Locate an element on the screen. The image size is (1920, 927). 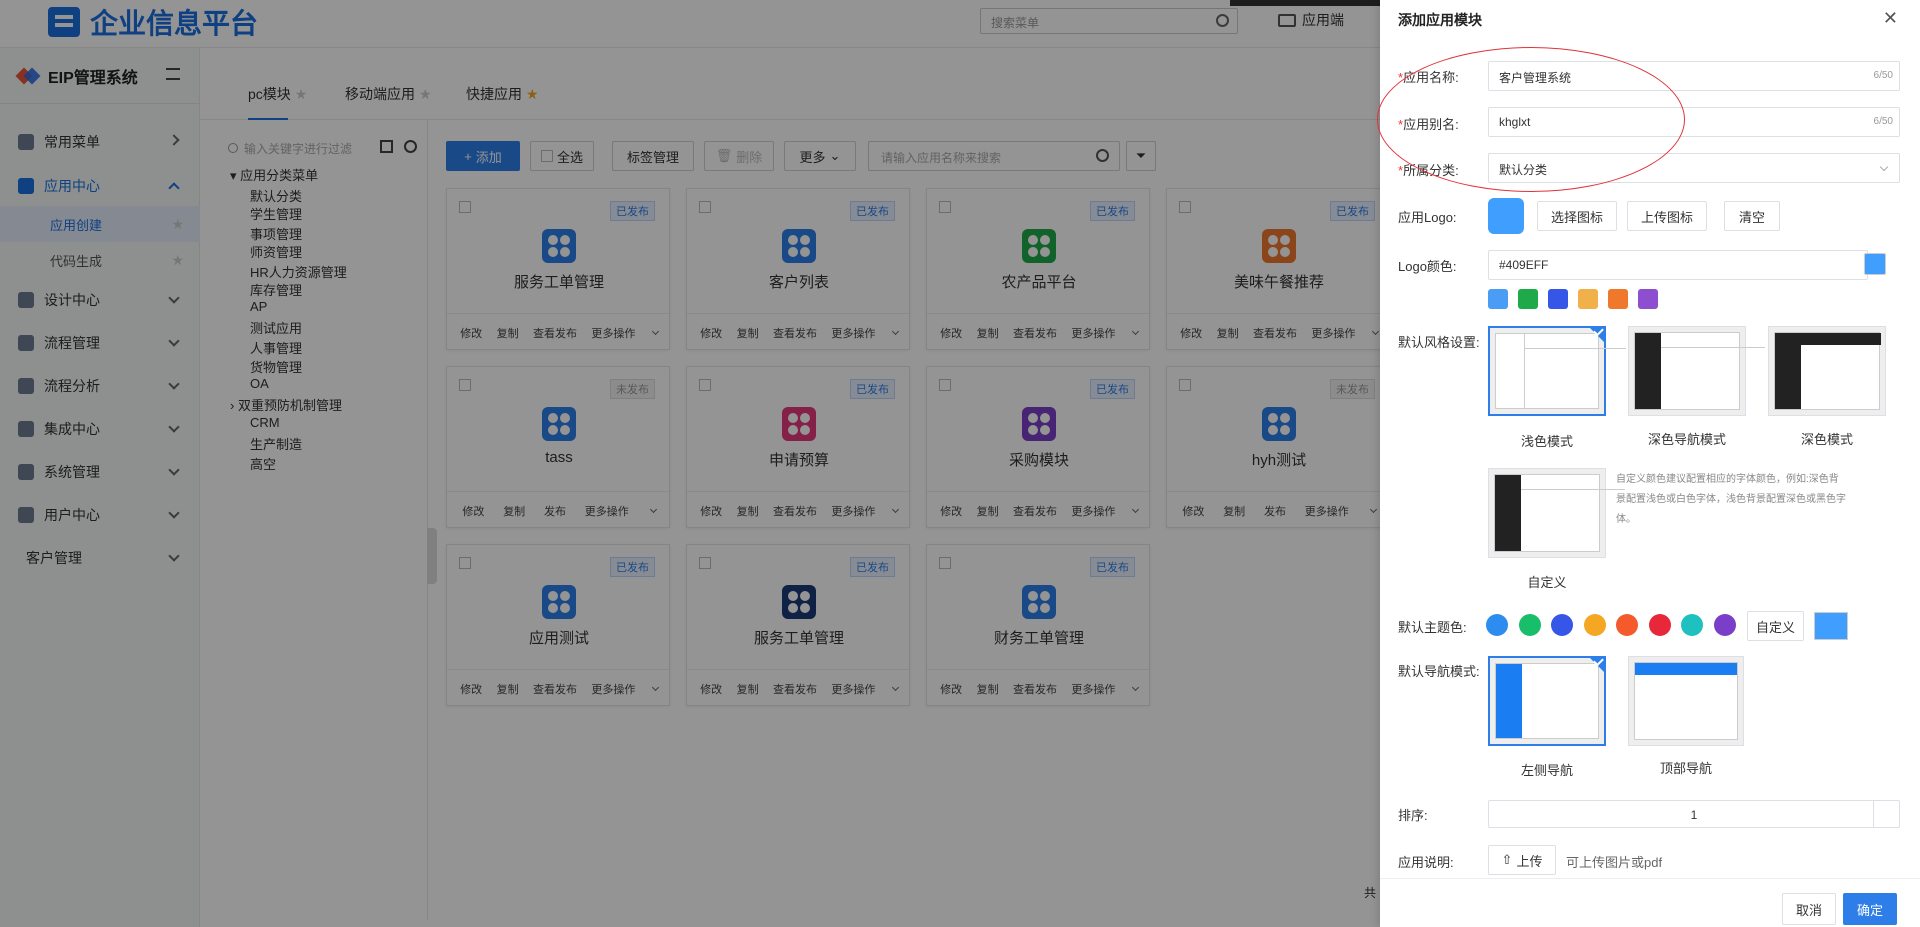
upload-icon-button: 上传图标 is located at coordinates (1667, 216).